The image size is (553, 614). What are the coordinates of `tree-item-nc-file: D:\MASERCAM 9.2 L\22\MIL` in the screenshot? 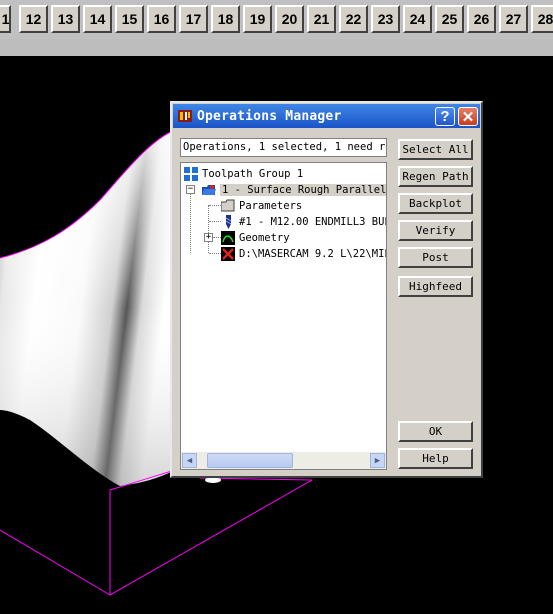 It's located at (304, 254).